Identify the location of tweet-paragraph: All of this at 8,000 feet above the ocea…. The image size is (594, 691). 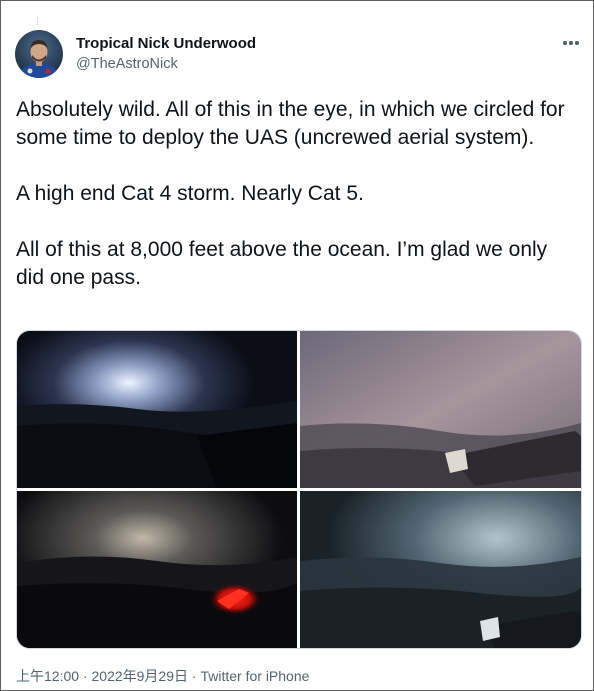
(282, 263).